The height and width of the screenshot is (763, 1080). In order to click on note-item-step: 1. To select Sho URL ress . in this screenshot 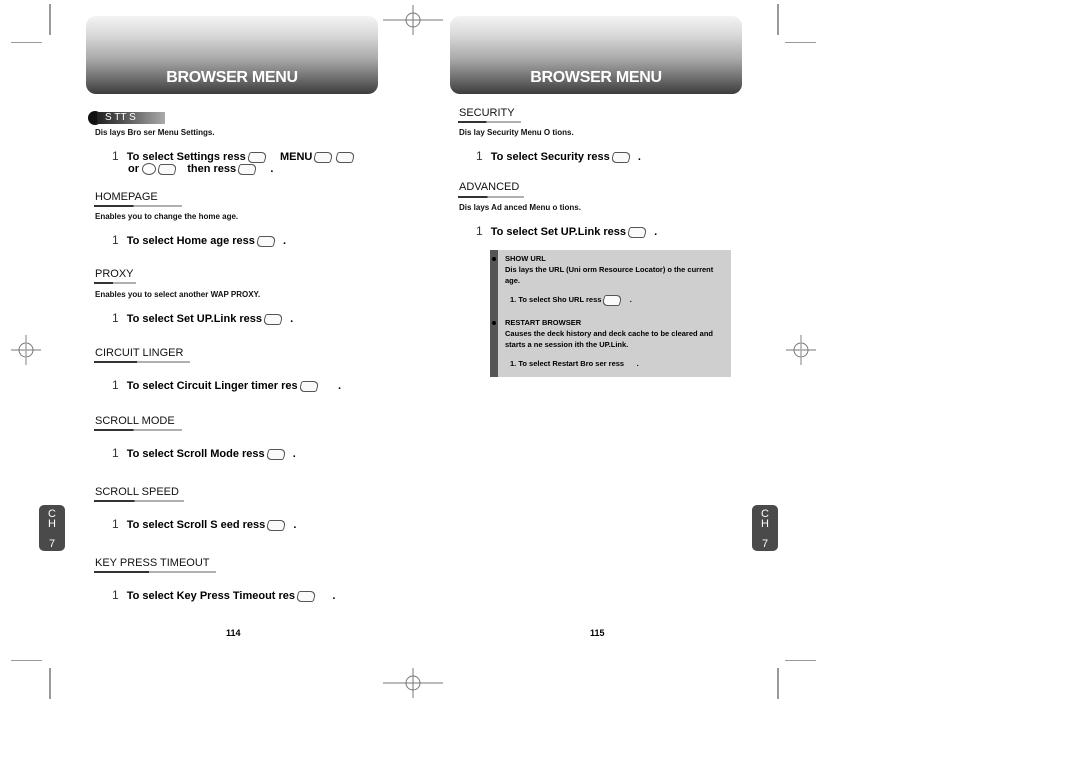, I will do `click(617, 300)`.